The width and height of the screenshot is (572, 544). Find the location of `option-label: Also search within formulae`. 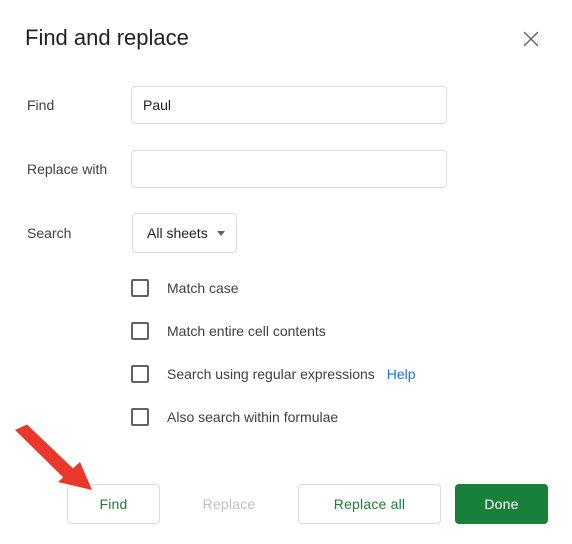

option-label: Also search within formulae is located at coordinates (253, 417).